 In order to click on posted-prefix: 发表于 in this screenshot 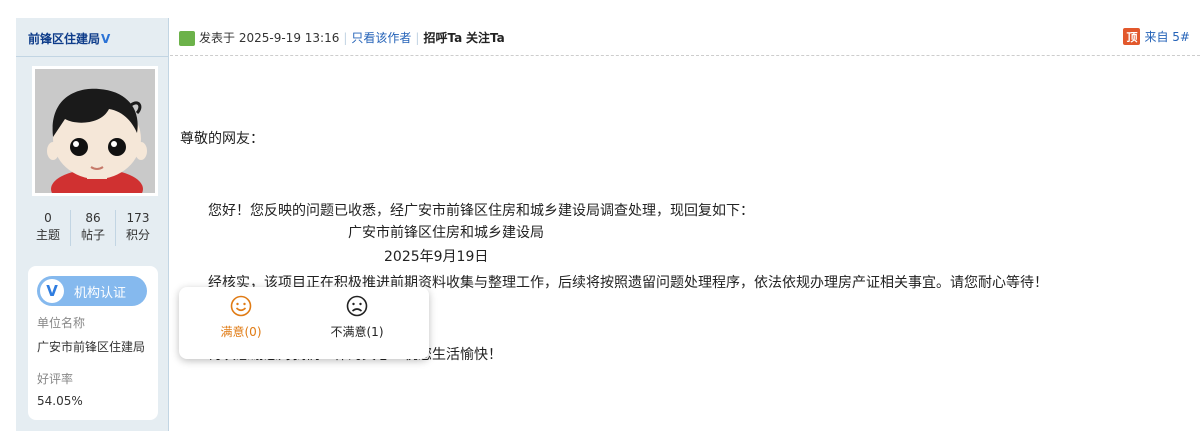, I will do `click(217, 38)`.